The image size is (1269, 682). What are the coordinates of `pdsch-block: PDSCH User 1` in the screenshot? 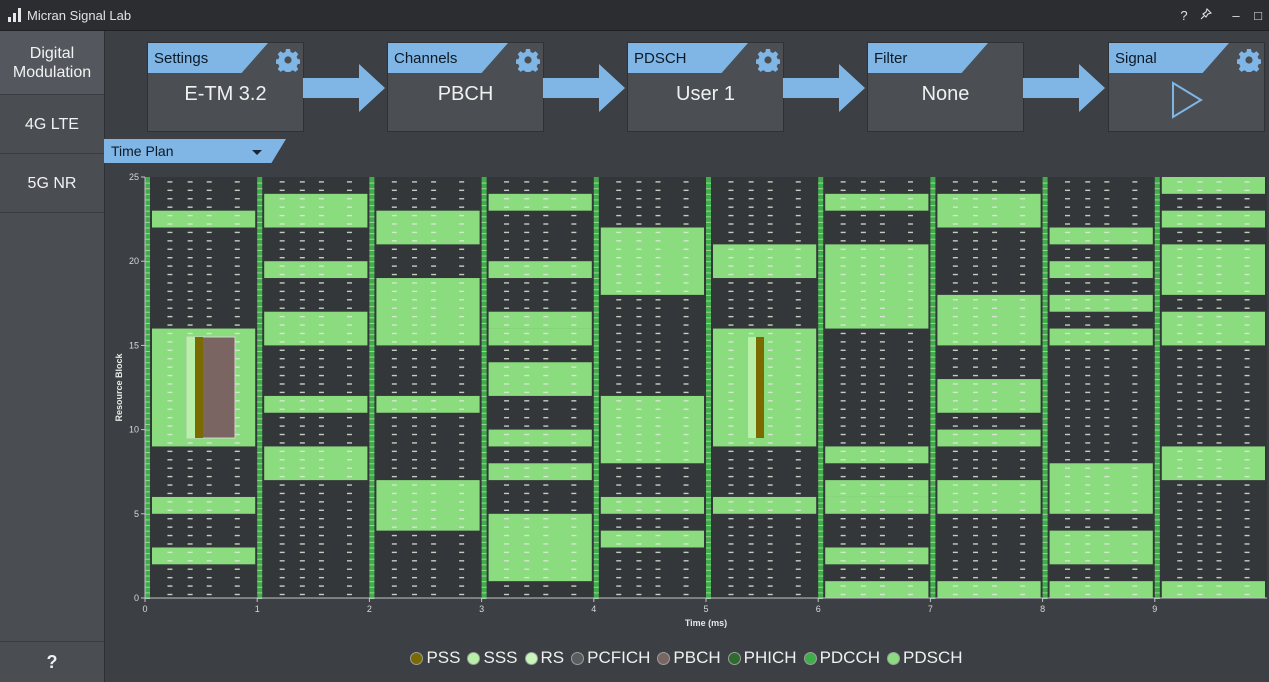 It's located at (705, 87).